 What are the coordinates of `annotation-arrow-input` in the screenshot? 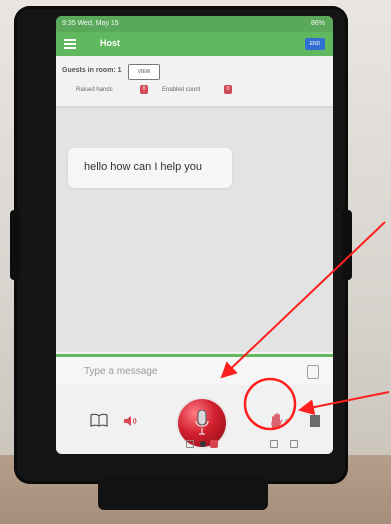 It's located at (303, 300).